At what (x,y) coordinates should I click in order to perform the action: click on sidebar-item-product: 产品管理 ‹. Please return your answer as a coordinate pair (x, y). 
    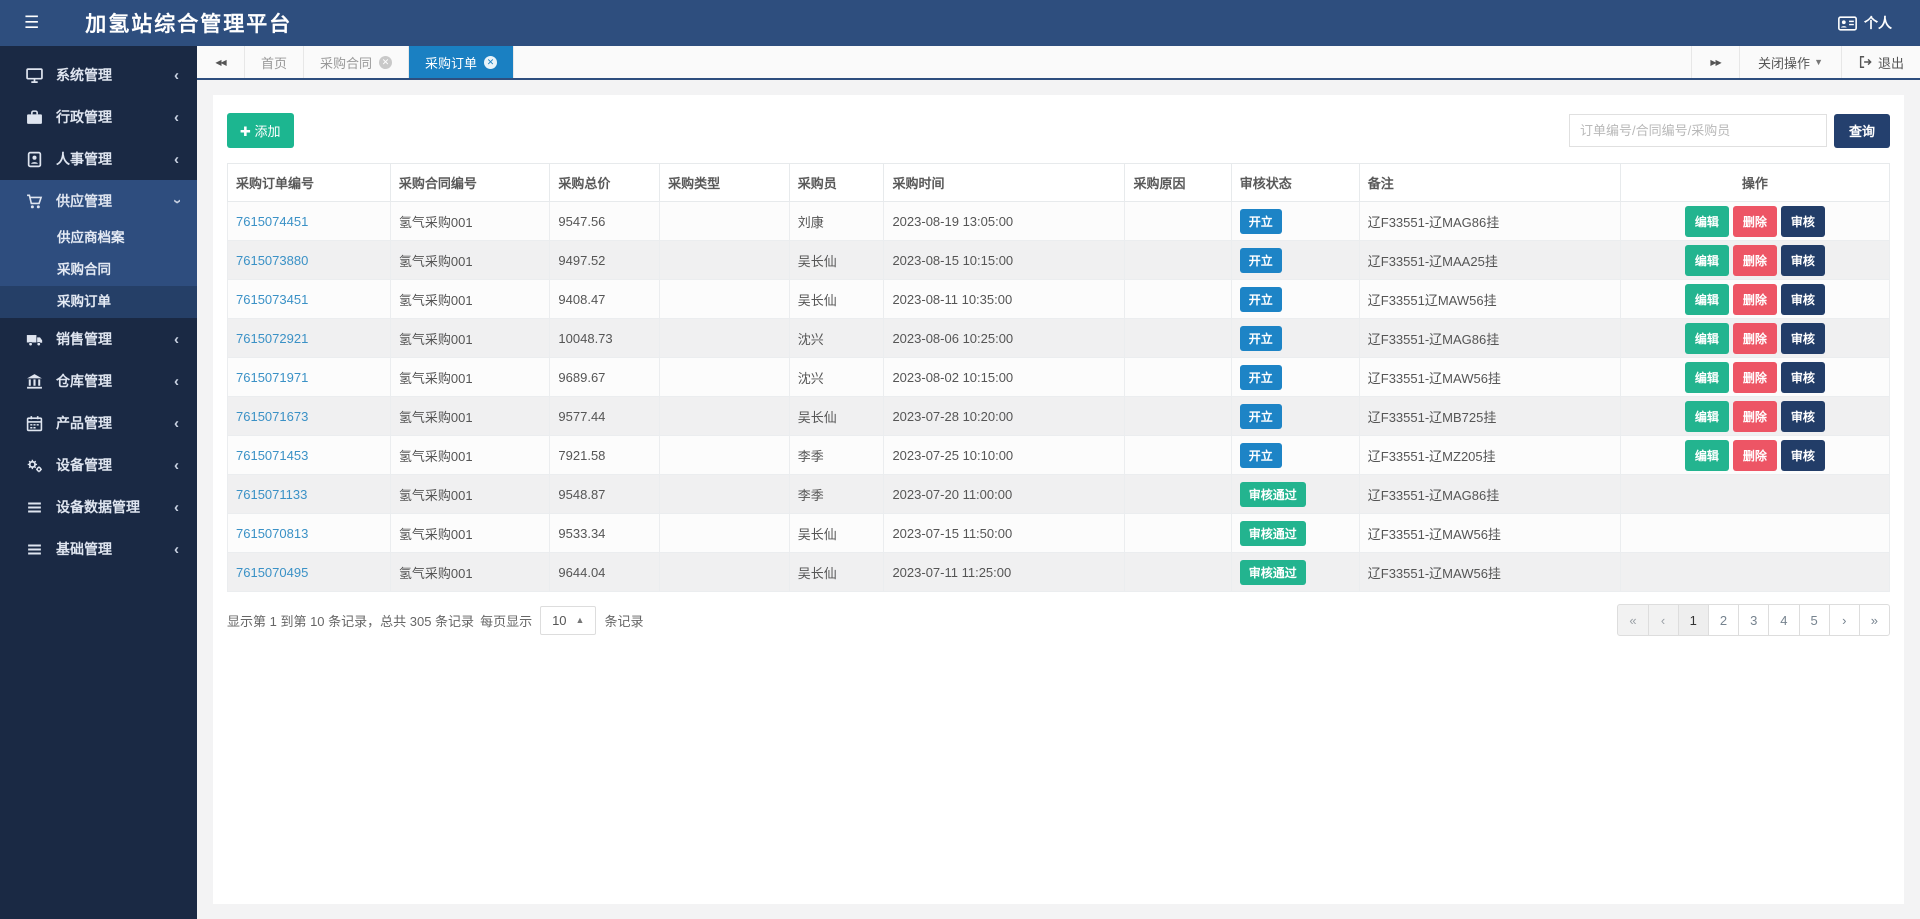
    Looking at the image, I should click on (98, 423).